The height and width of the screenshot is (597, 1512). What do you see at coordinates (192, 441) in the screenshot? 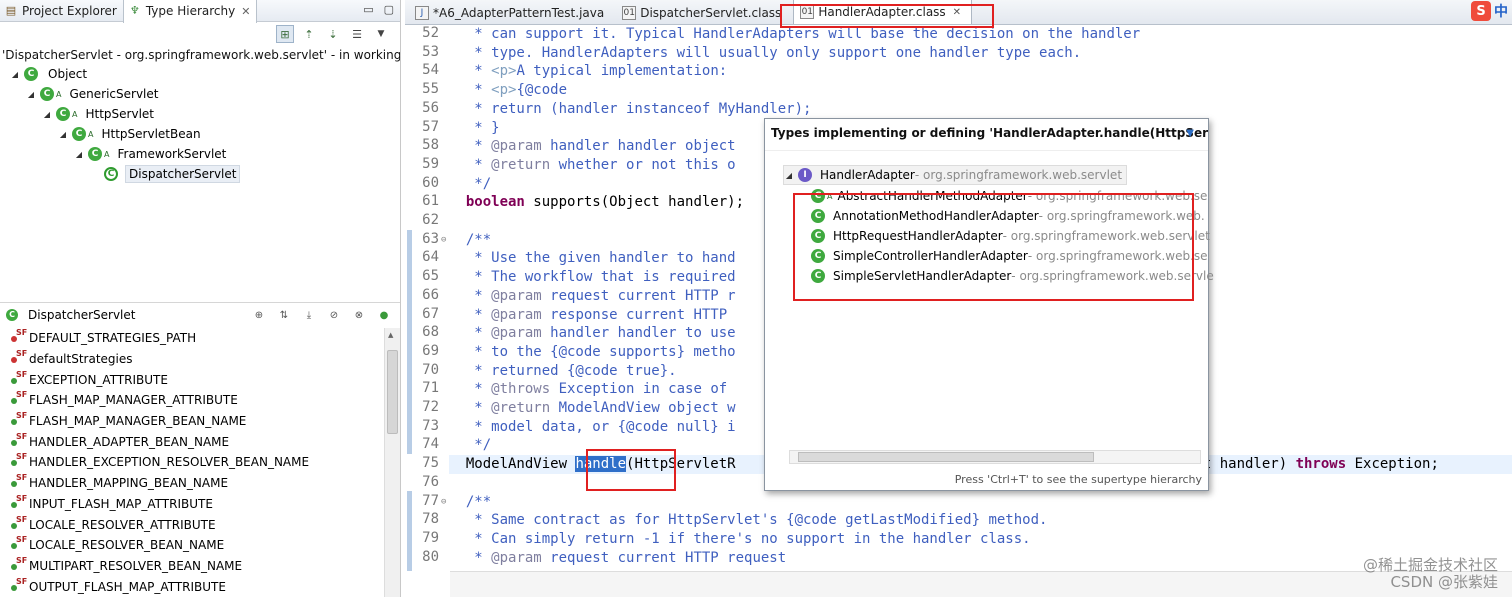
I see `list-item: SF HANDLER_ADAPTER_BEAN_NAME` at bounding box center [192, 441].